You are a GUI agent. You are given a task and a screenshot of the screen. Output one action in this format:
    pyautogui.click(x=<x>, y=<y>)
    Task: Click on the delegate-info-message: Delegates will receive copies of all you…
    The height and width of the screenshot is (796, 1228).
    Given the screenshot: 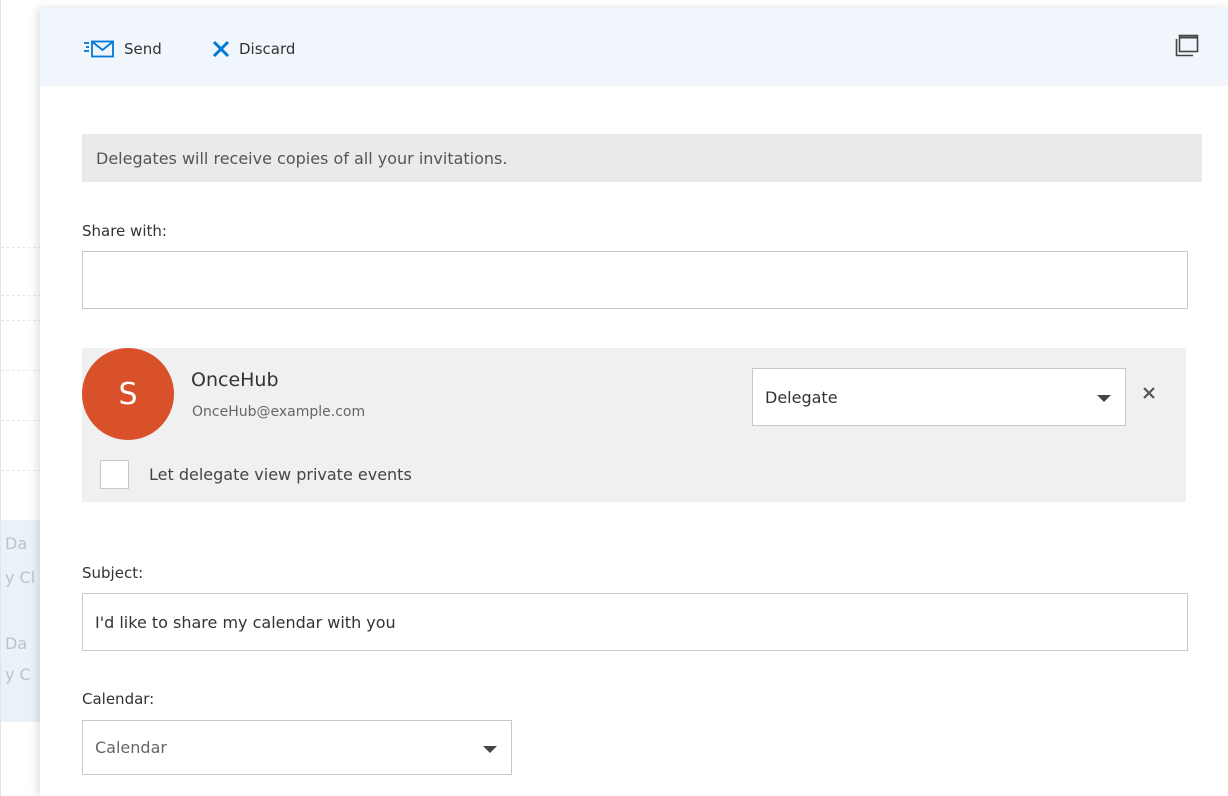 What is the action you would take?
    pyautogui.click(x=642, y=158)
    